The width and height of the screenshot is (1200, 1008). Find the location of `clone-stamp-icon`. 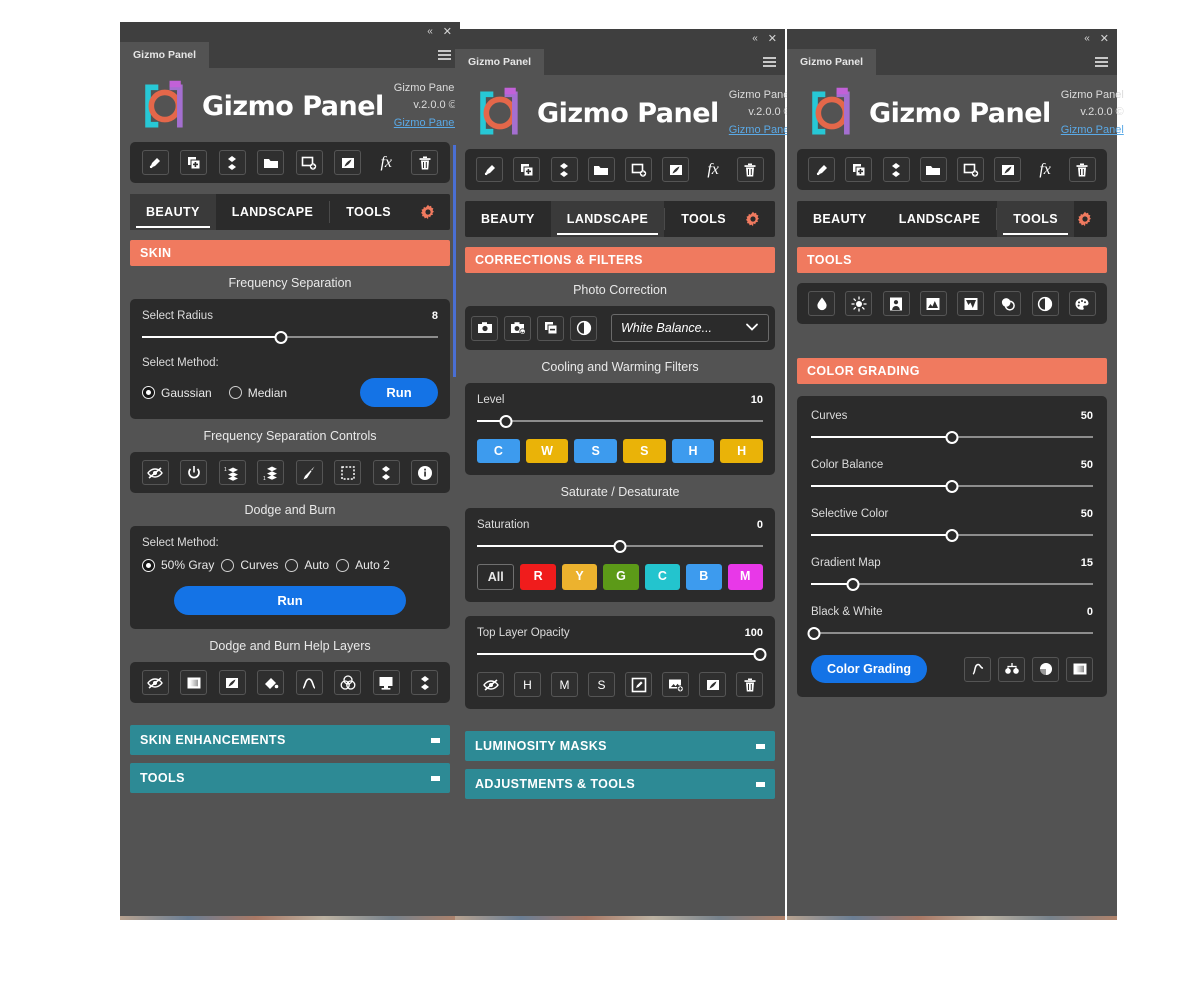

clone-stamp-icon is located at coordinates (309, 472).